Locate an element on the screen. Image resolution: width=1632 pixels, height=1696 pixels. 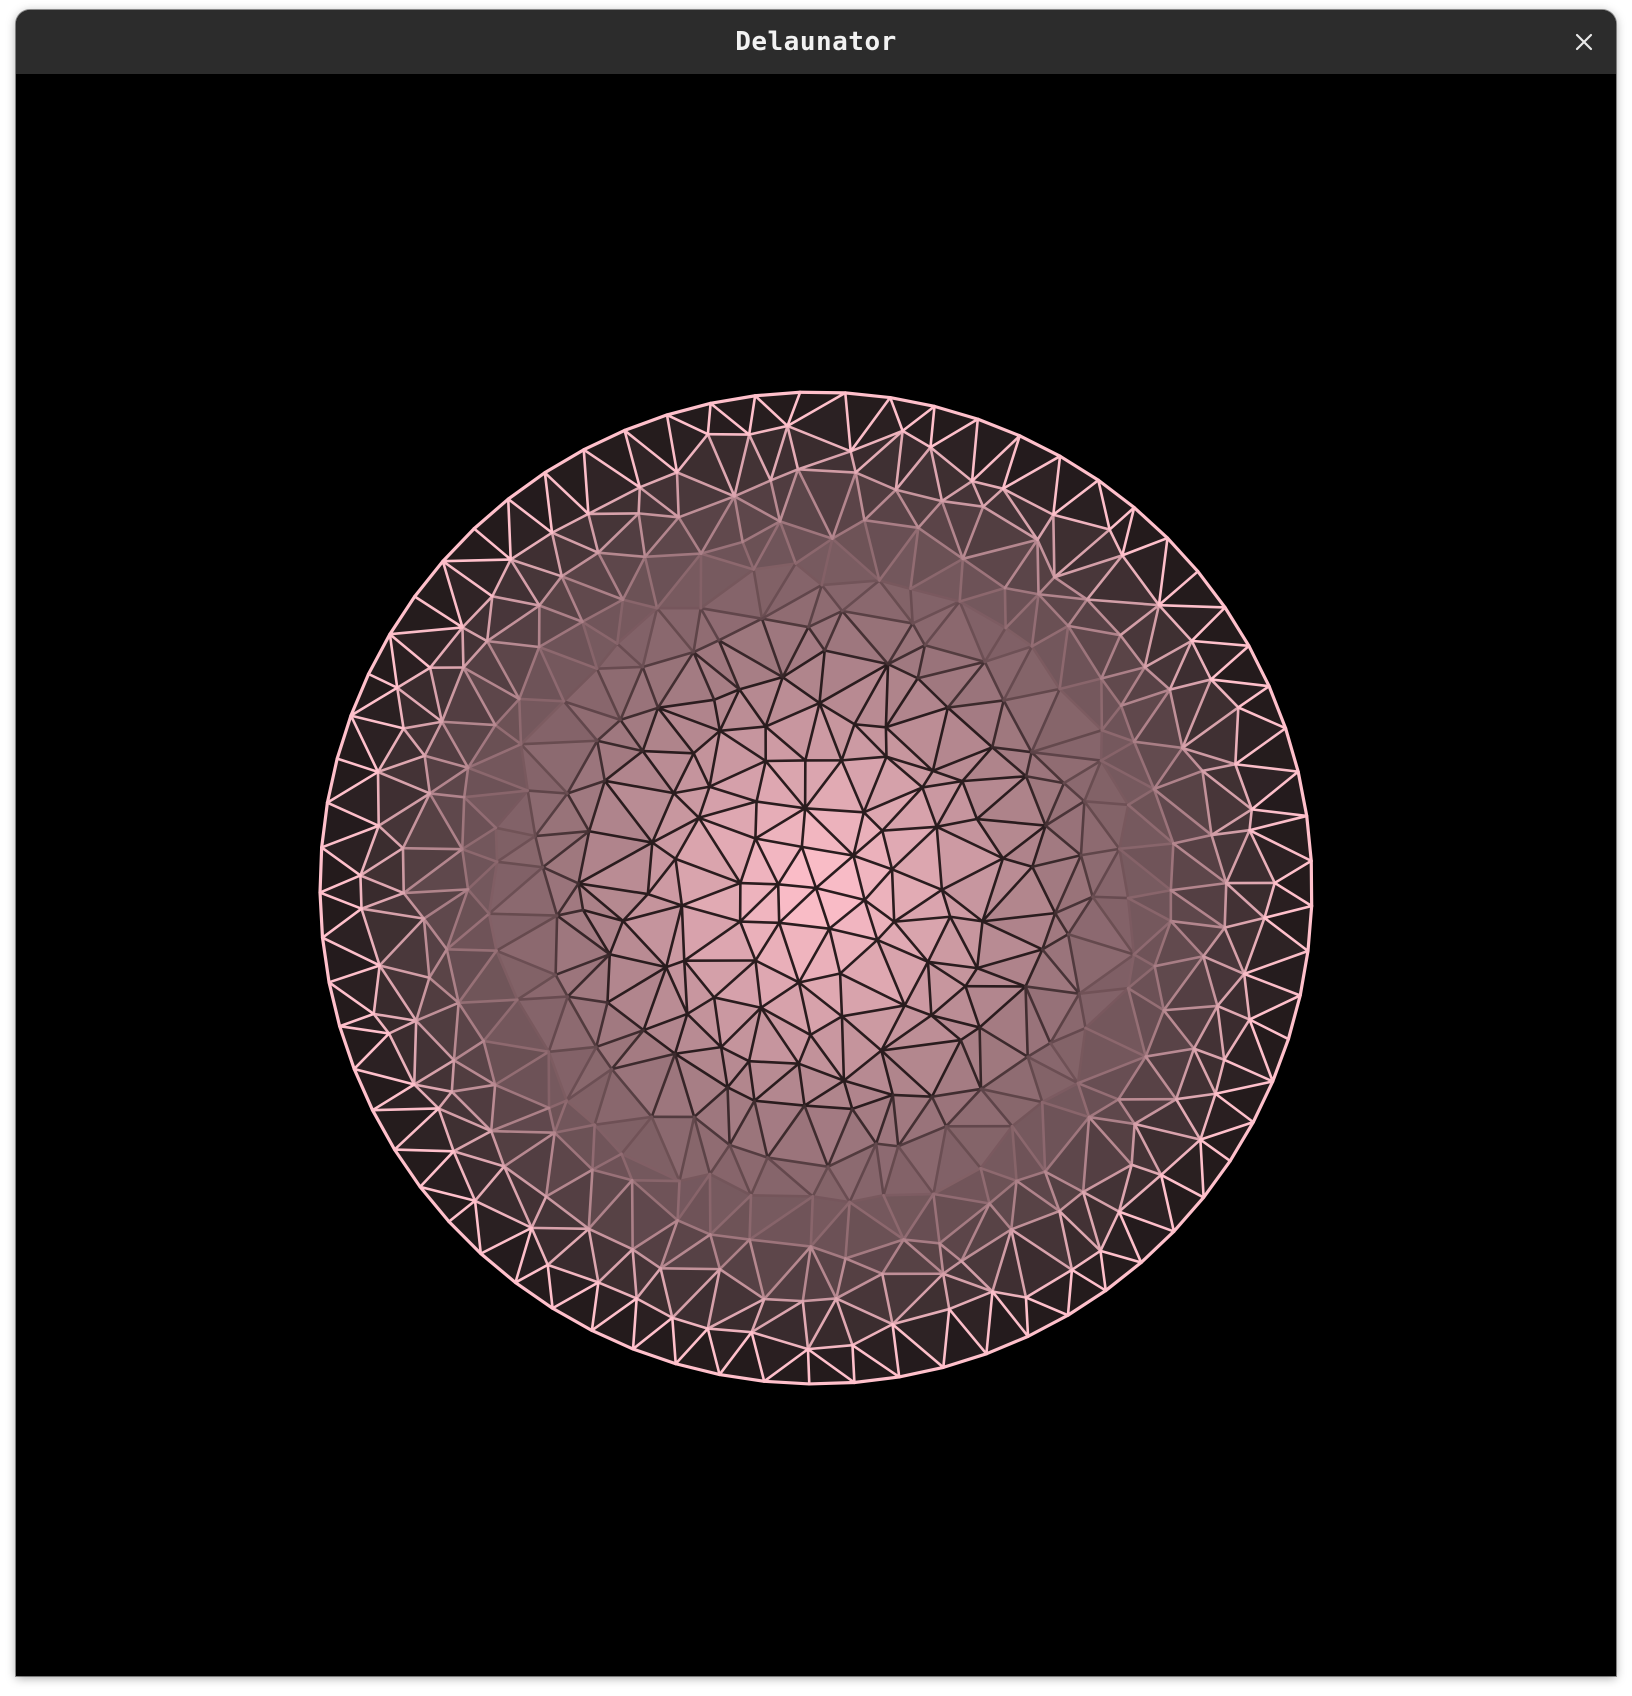
window-title: Delaunator is located at coordinates (816, 42).